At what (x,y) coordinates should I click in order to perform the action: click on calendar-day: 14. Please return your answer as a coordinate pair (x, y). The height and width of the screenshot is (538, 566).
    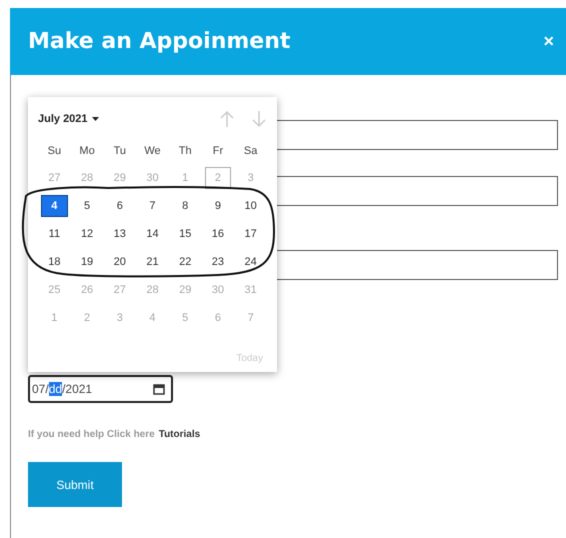
    Looking at the image, I should click on (152, 234).